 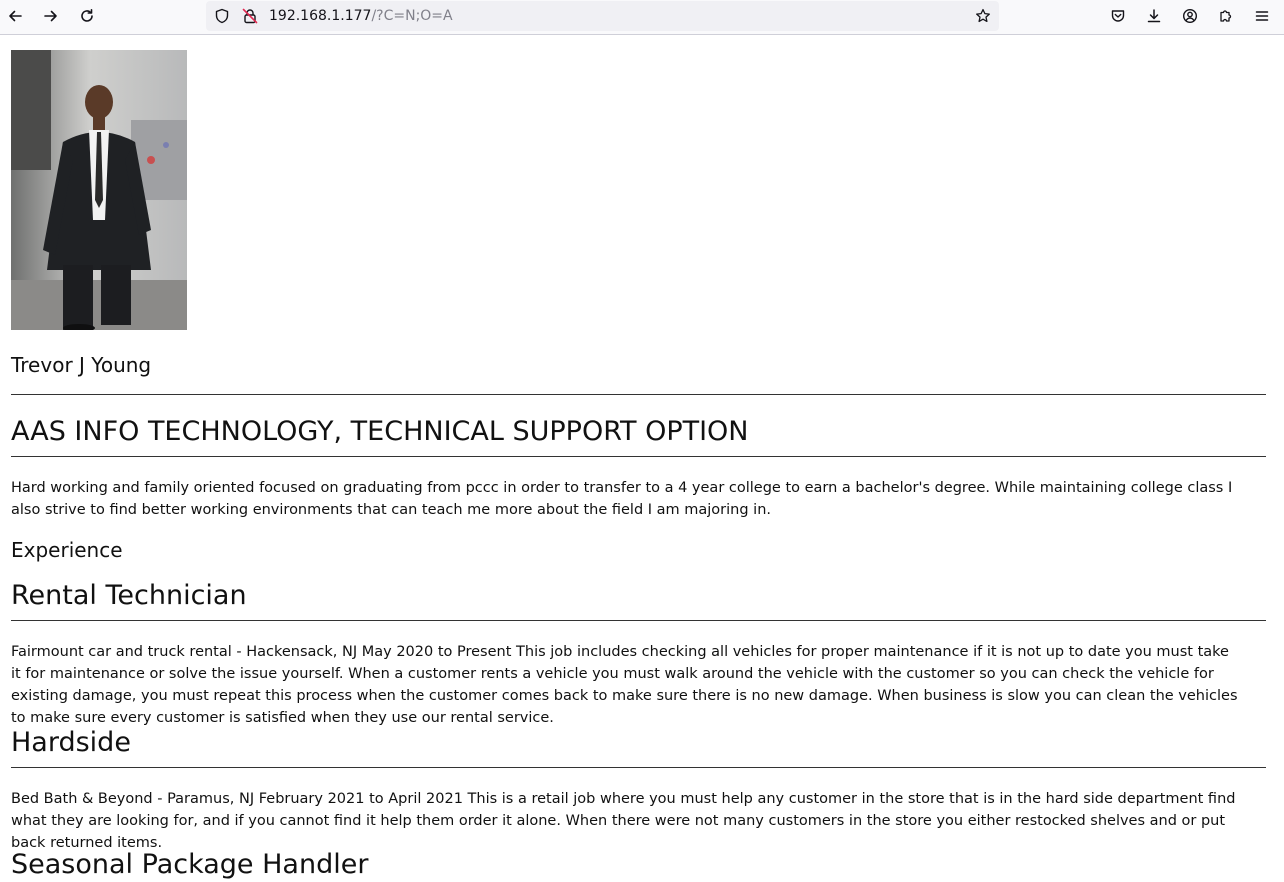 I want to click on account-icon, so click(x=1190, y=16).